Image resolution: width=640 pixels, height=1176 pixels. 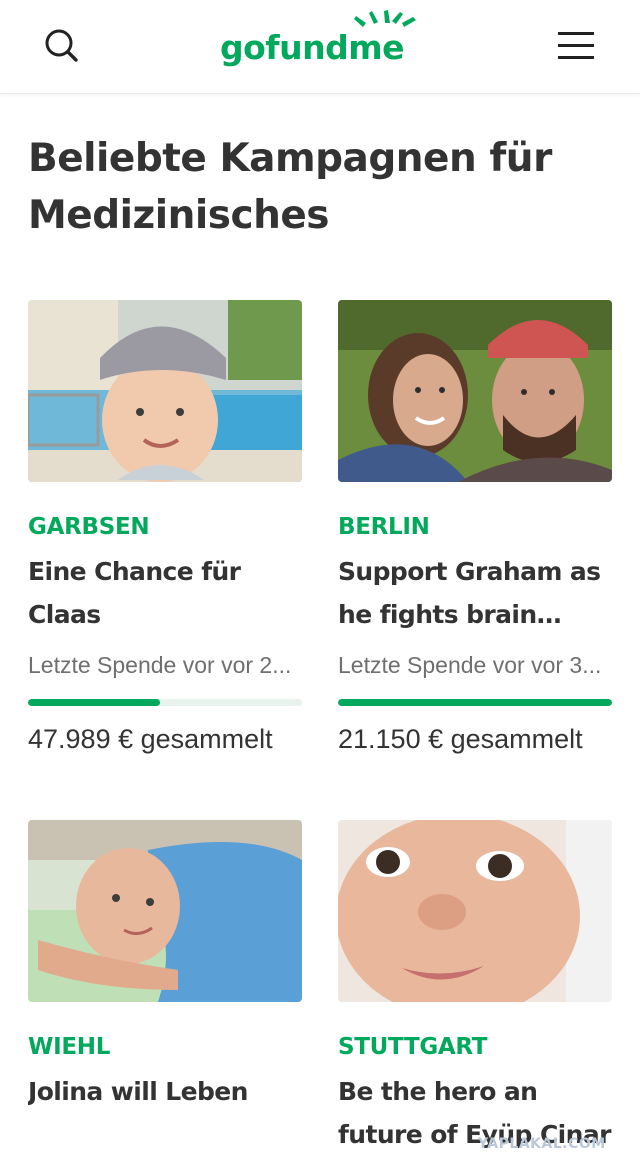 I want to click on amount-raised: 21.150 € gesammelt, so click(x=460, y=739).